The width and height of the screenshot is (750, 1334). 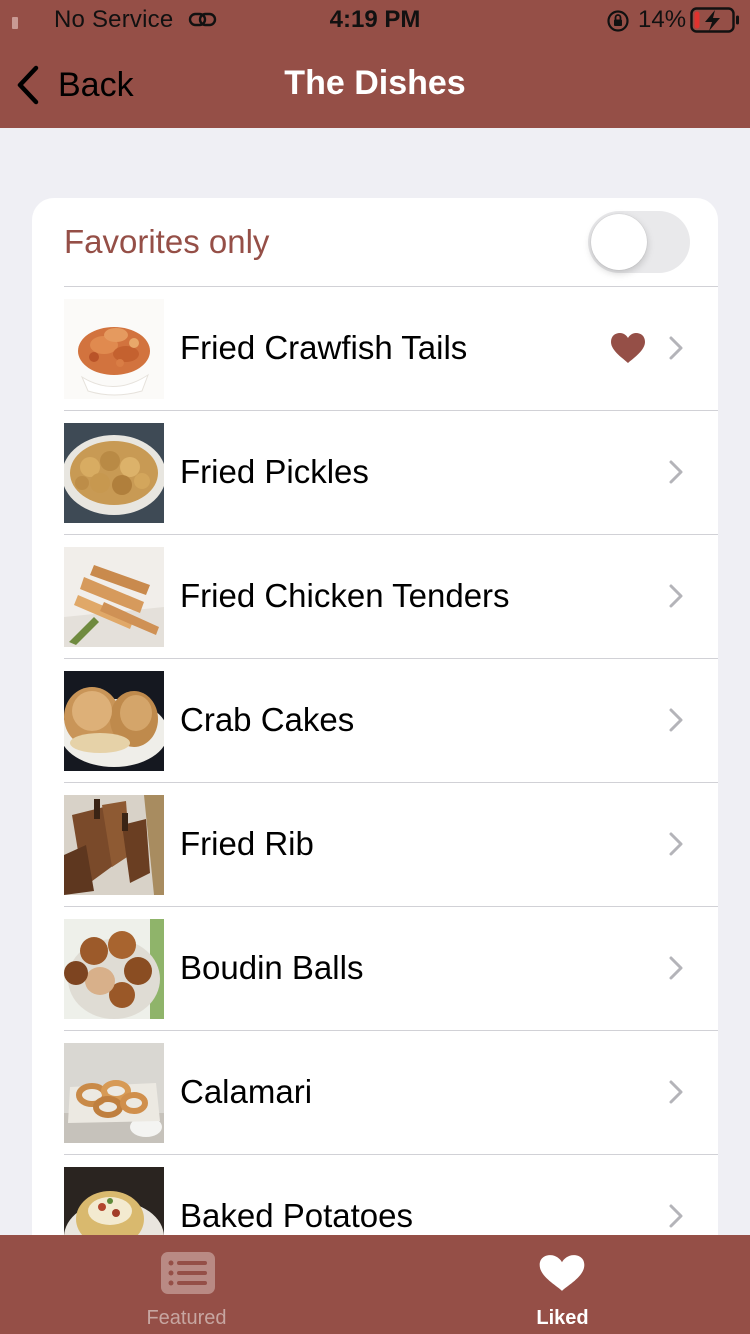 What do you see at coordinates (167, 241) in the screenshot?
I see `favorites-only-label: Favorites only` at bounding box center [167, 241].